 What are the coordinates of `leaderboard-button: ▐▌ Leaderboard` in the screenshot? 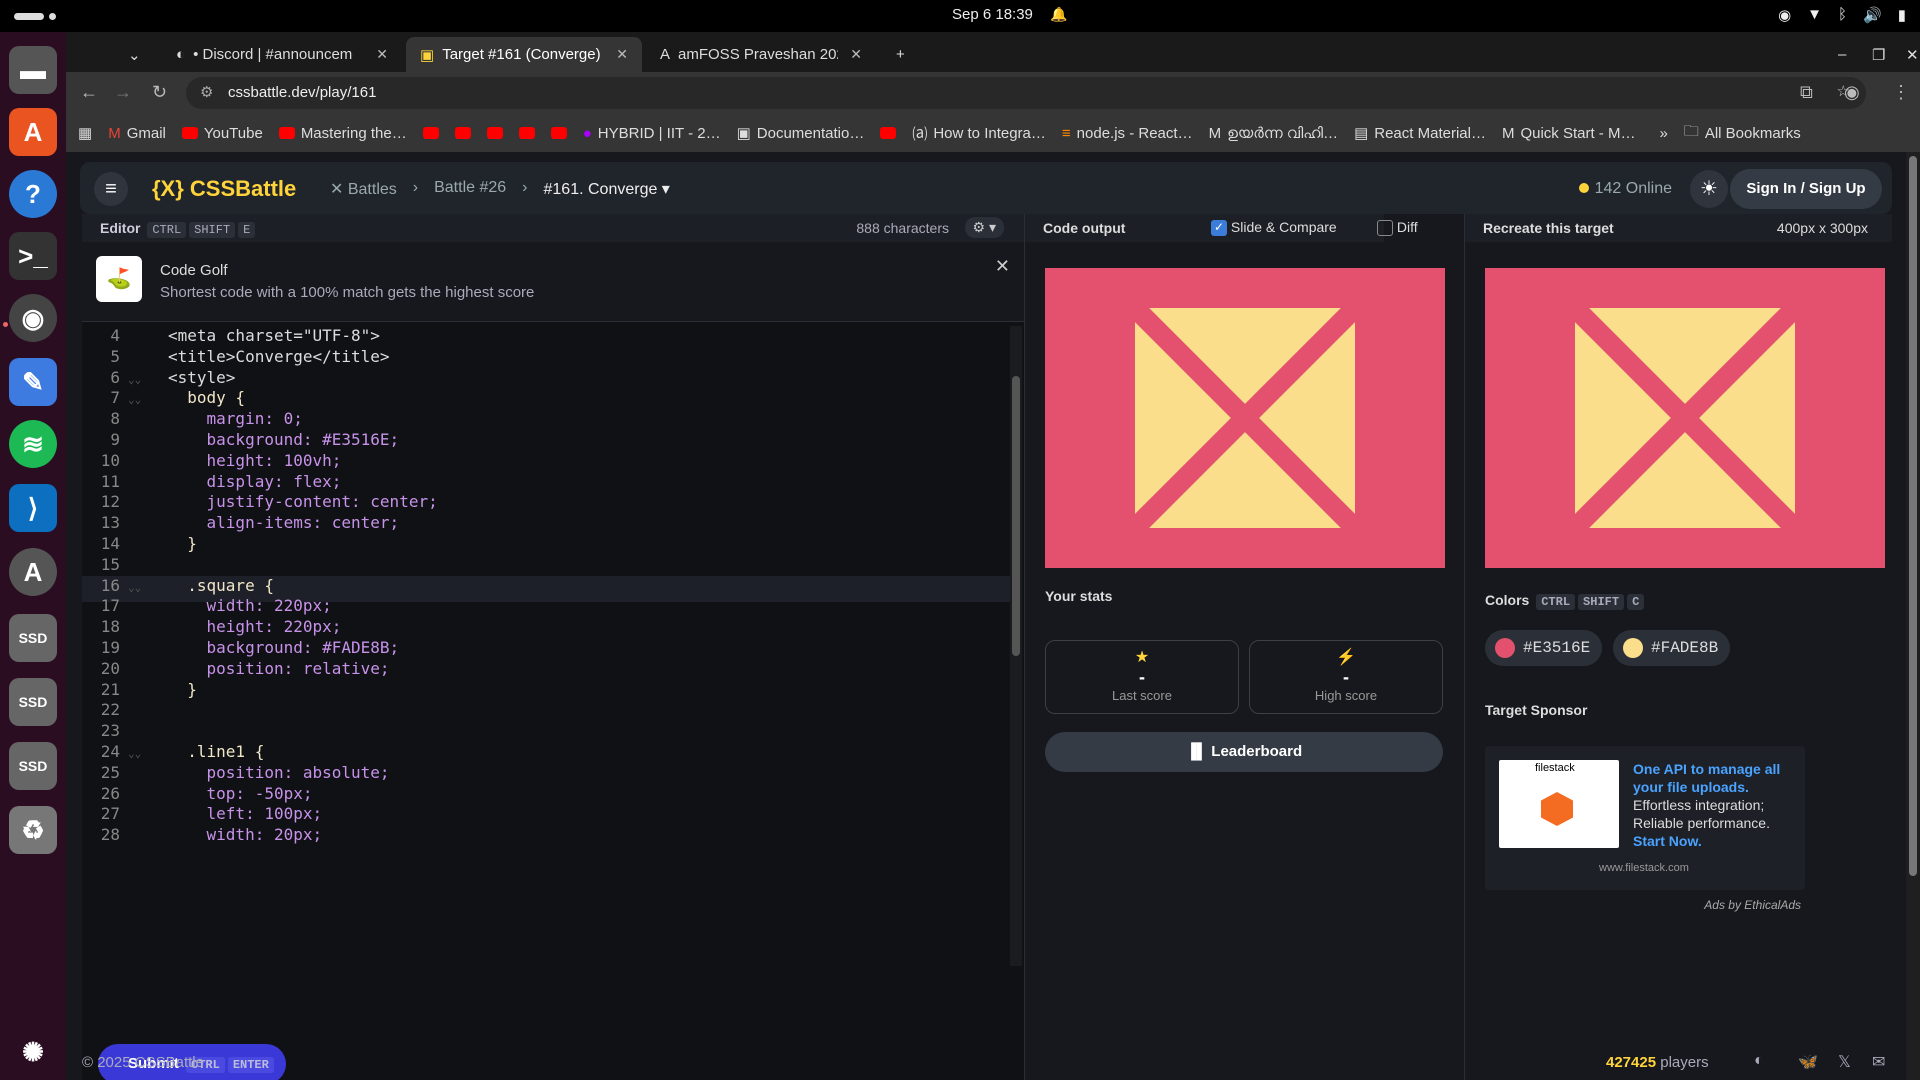 It's located at (1244, 752).